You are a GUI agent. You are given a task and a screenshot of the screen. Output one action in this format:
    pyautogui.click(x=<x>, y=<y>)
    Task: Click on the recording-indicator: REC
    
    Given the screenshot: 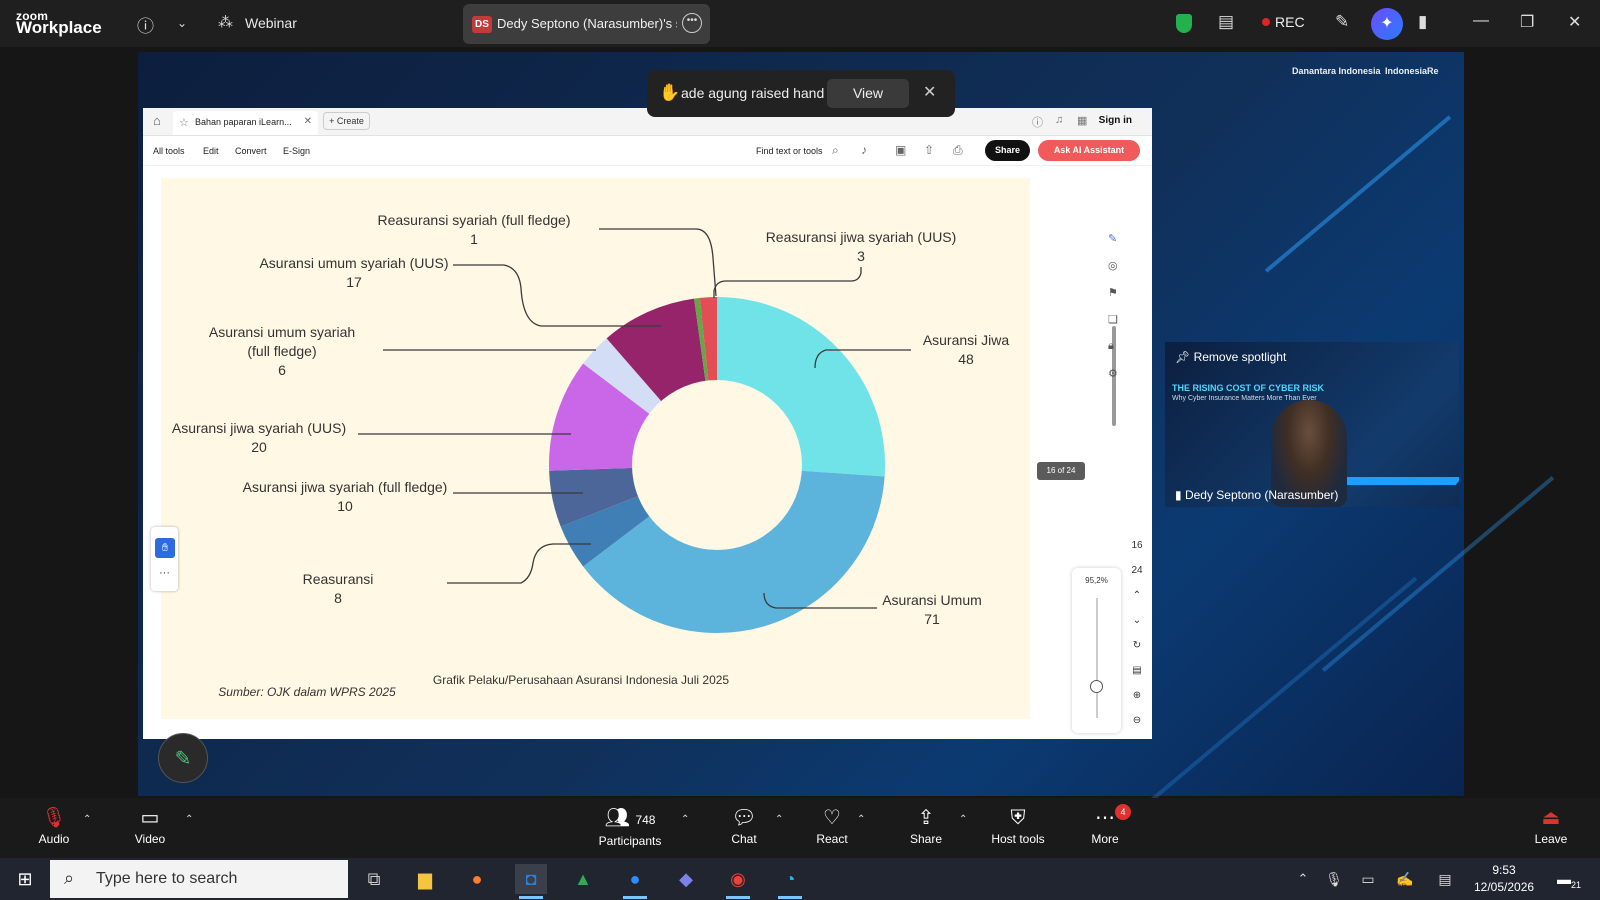 What is the action you would take?
    pyautogui.click(x=1283, y=22)
    